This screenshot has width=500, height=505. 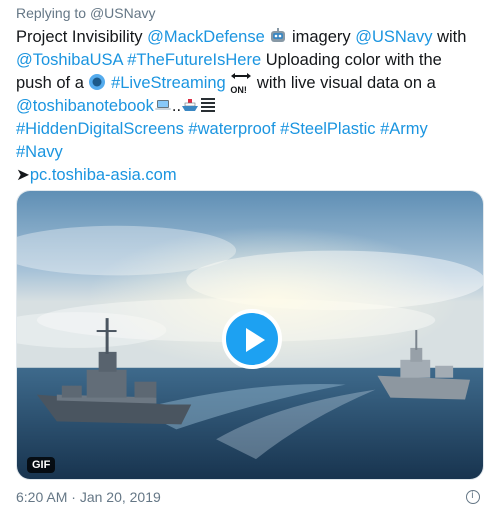 I want to click on play-icon, so click(x=255, y=340).